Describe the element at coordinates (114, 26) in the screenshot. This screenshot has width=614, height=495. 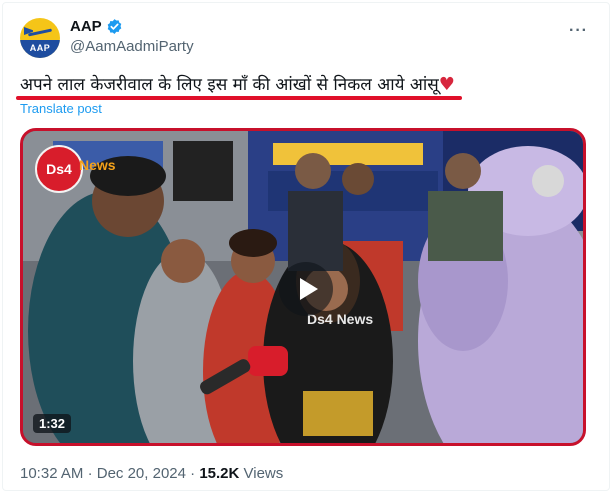
I see `verified-badge-icon` at that location.